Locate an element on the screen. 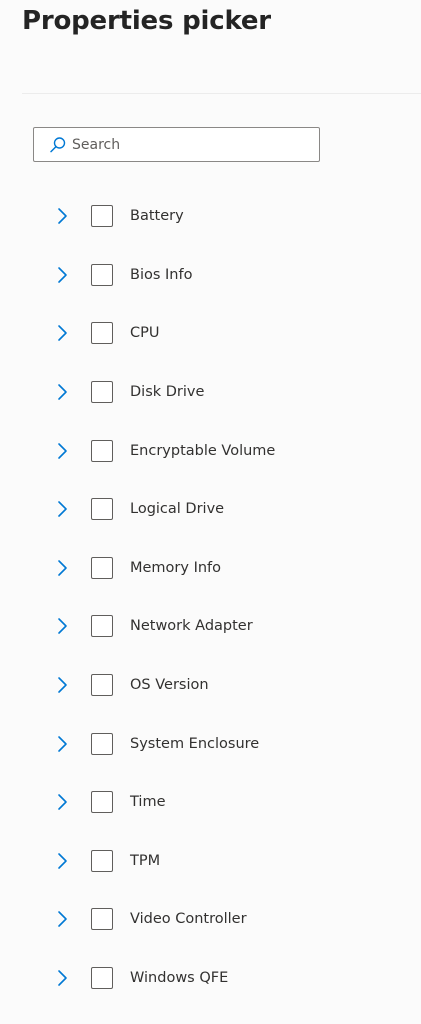 The image size is (421, 1024). property-row-cpu: CPU is located at coordinates (210, 333).